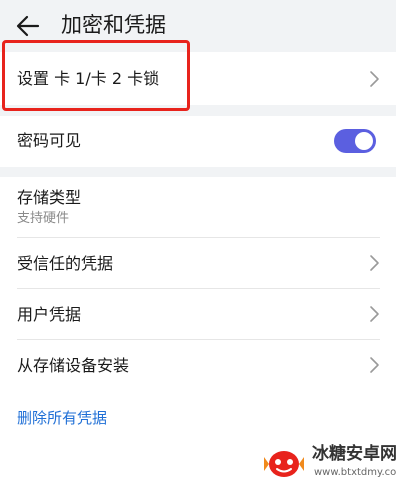 The image size is (396, 486). I want to click on user-credentials-label: 用户凭据, so click(49, 314).